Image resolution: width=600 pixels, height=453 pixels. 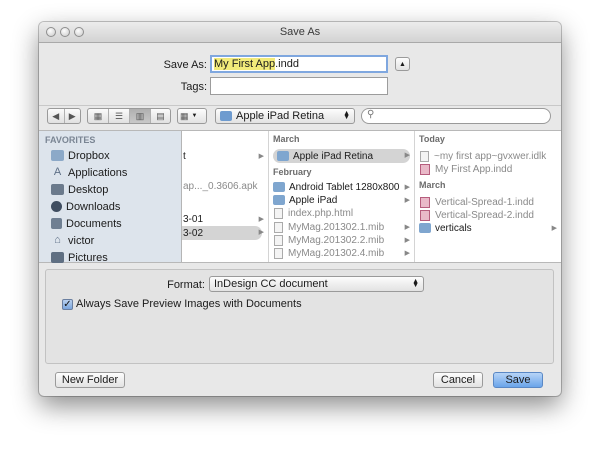 What do you see at coordinates (93, 206) in the screenshot?
I see `sidebar-item-label: Downloads` at bounding box center [93, 206].